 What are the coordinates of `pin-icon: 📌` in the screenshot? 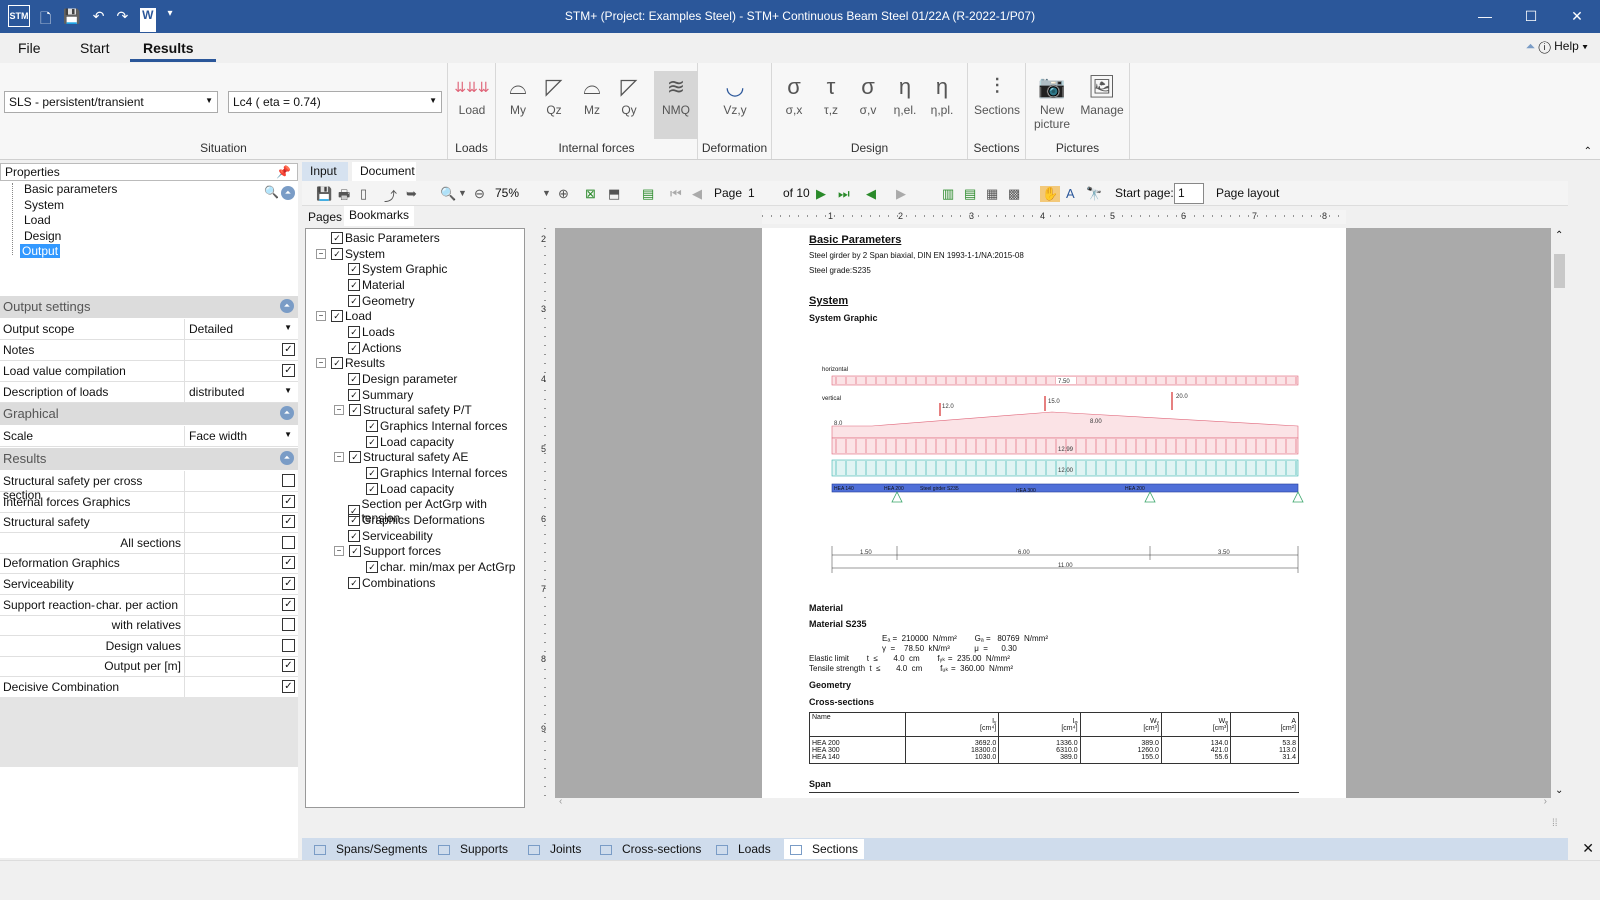 It's located at (283, 172).